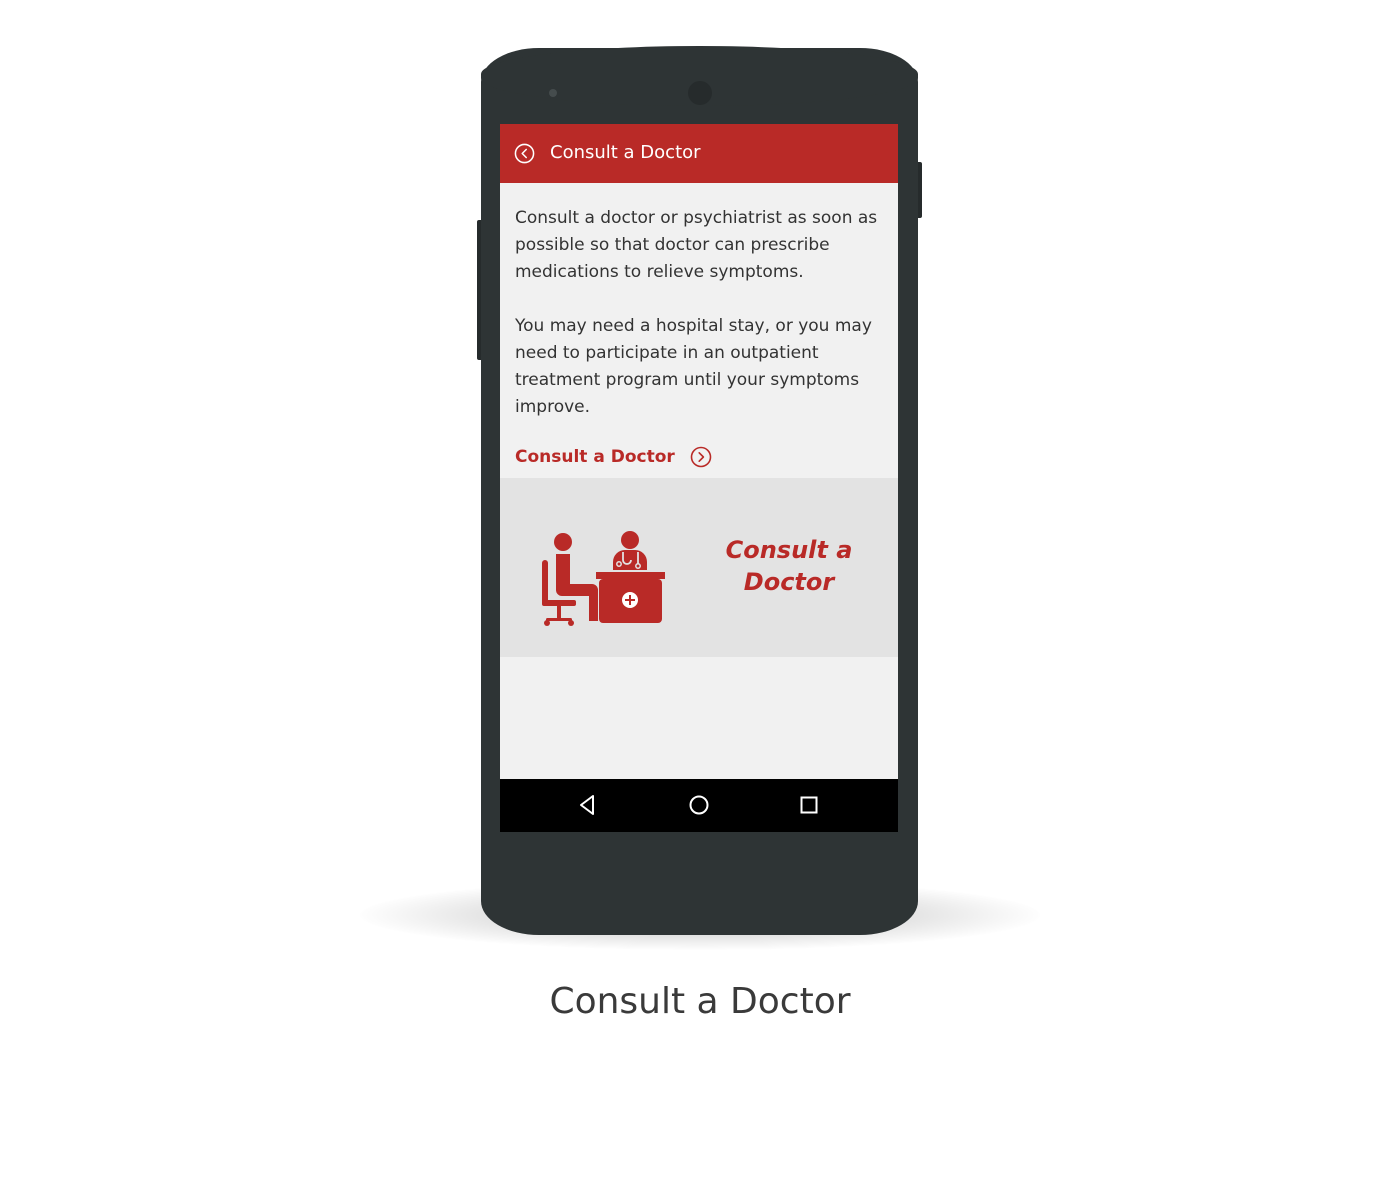 The width and height of the screenshot is (1400, 1200). I want to click on consult-doctor-link-label: Consult a Doctor, so click(595, 457).